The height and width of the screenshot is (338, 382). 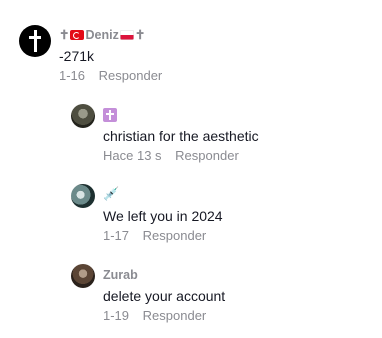 I want to click on poland-flag-icon, so click(x=126, y=35).